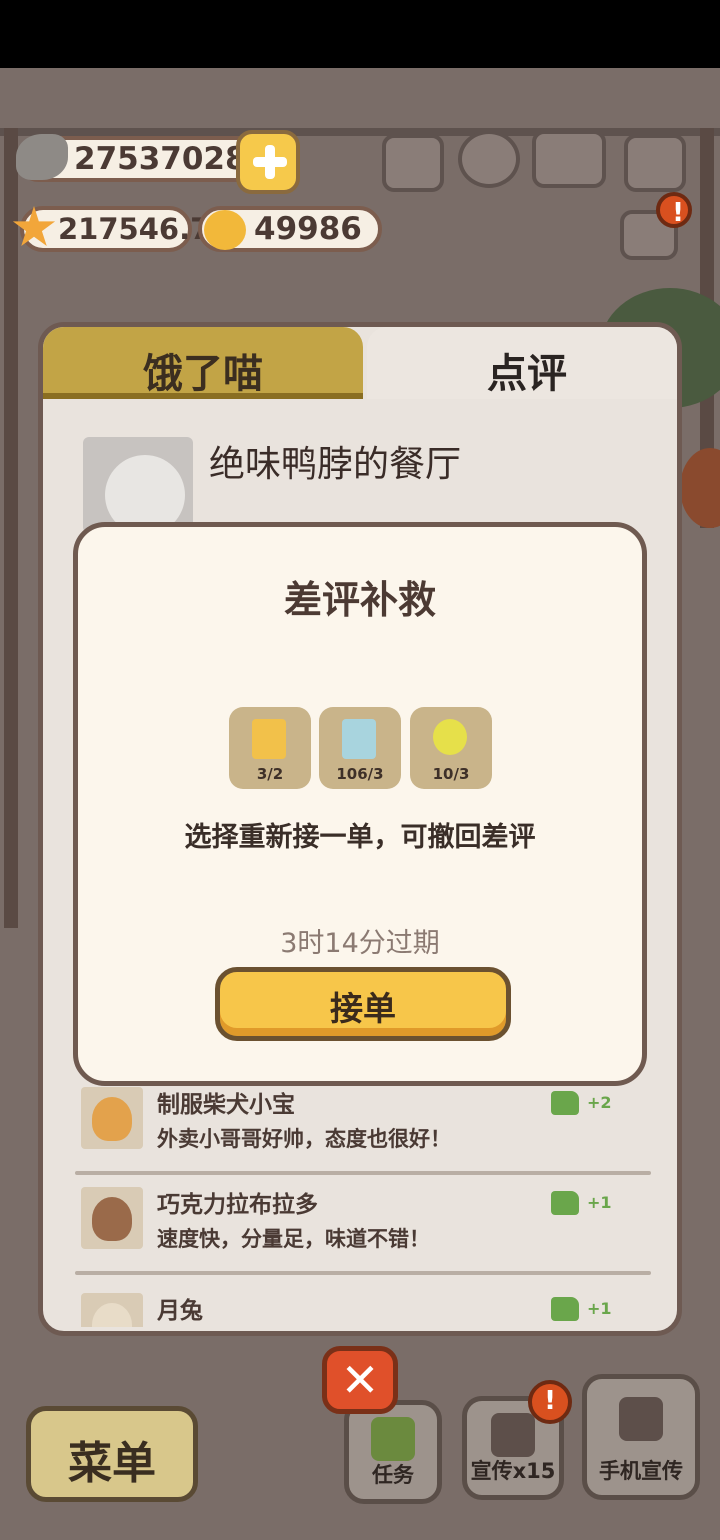 This screenshot has height=1540, width=720. I want to click on phone-promote-button: 手机宣传, so click(641, 1437).